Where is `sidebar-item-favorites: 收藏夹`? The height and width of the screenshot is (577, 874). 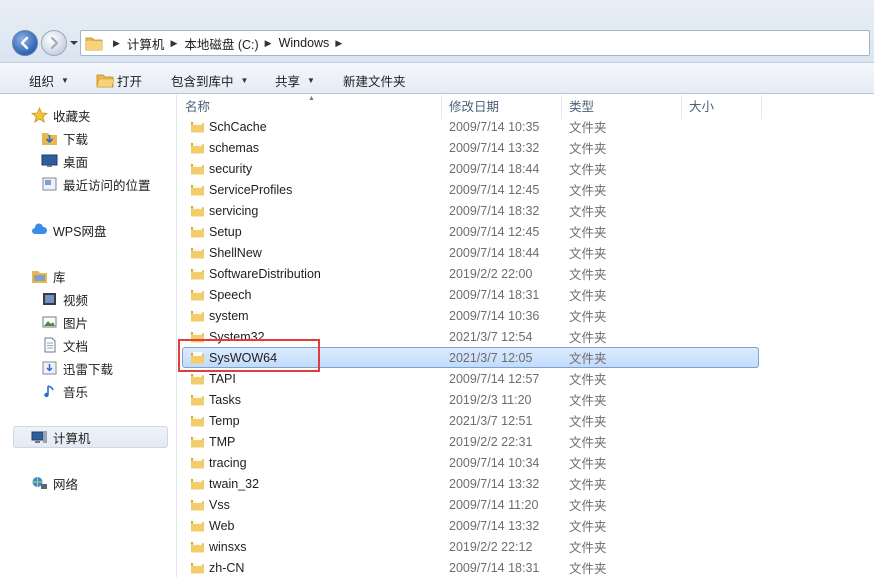
sidebar-item-favorites: 收藏夹 is located at coordinates (61, 115).